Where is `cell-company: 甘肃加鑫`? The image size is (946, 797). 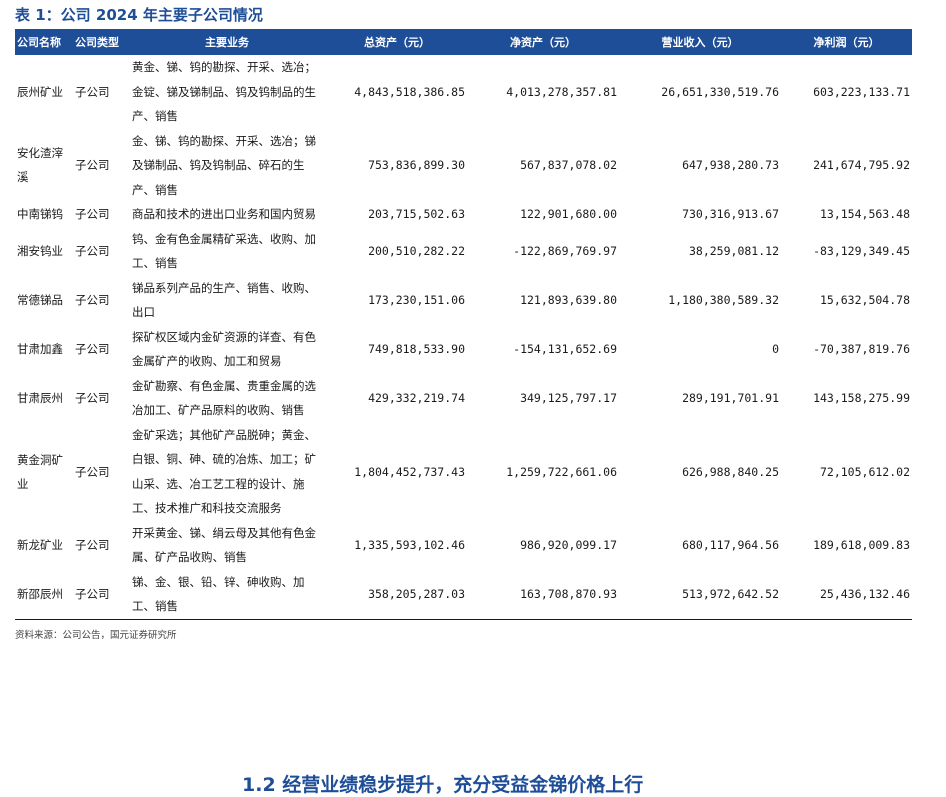
cell-company: 甘肃加鑫 is located at coordinates (40, 349).